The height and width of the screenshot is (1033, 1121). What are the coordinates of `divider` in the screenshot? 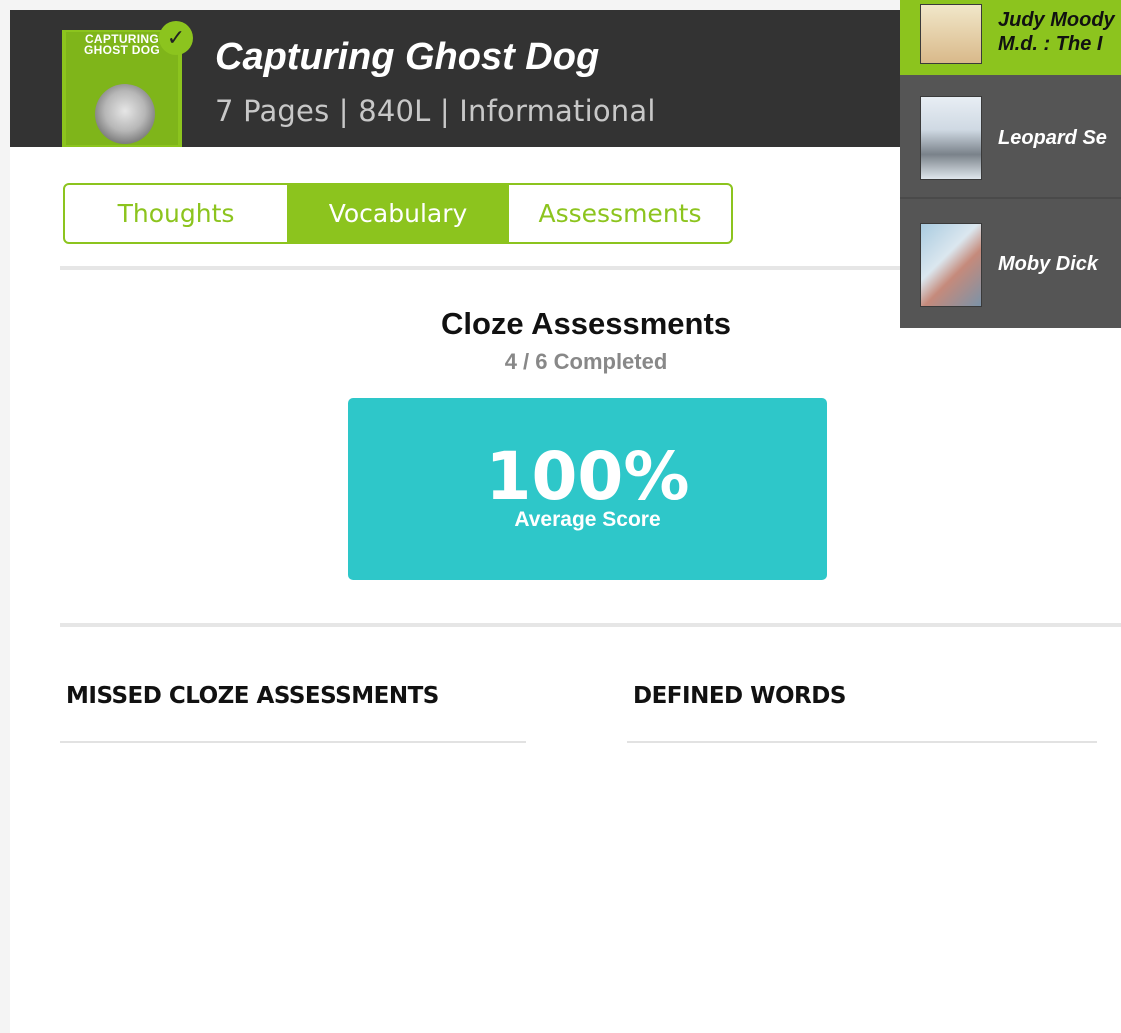 It's located at (590, 625).